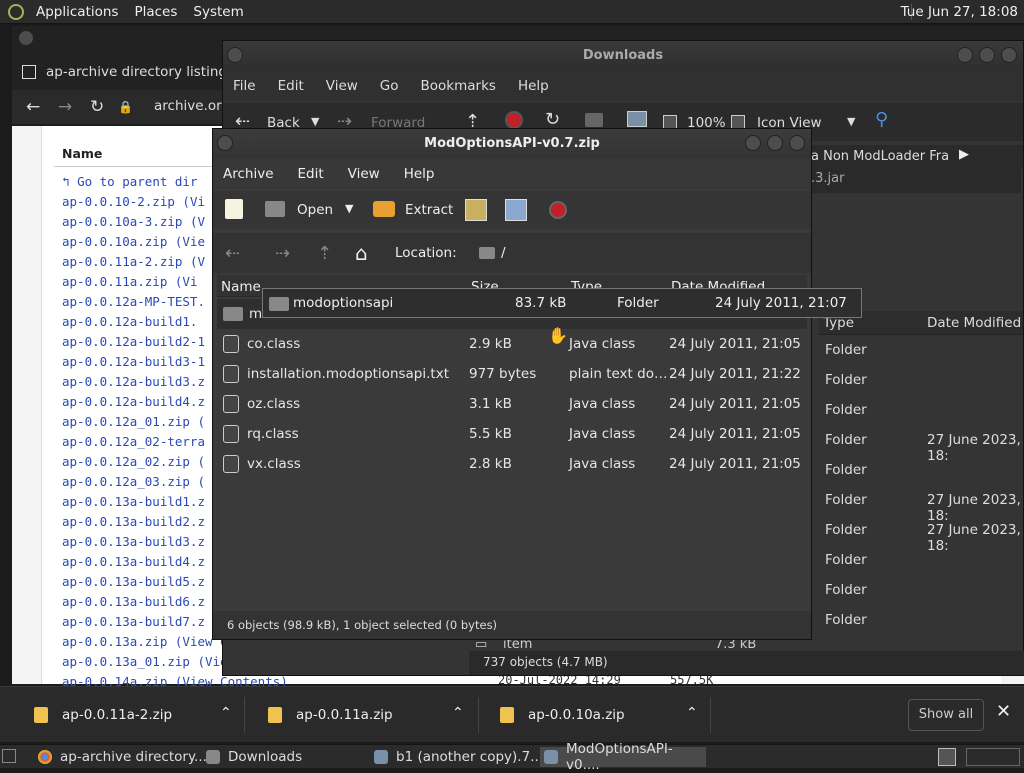 The height and width of the screenshot is (773, 1024). What do you see at coordinates (429, 210) in the screenshot?
I see `extract-button: Extract` at bounding box center [429, 210].